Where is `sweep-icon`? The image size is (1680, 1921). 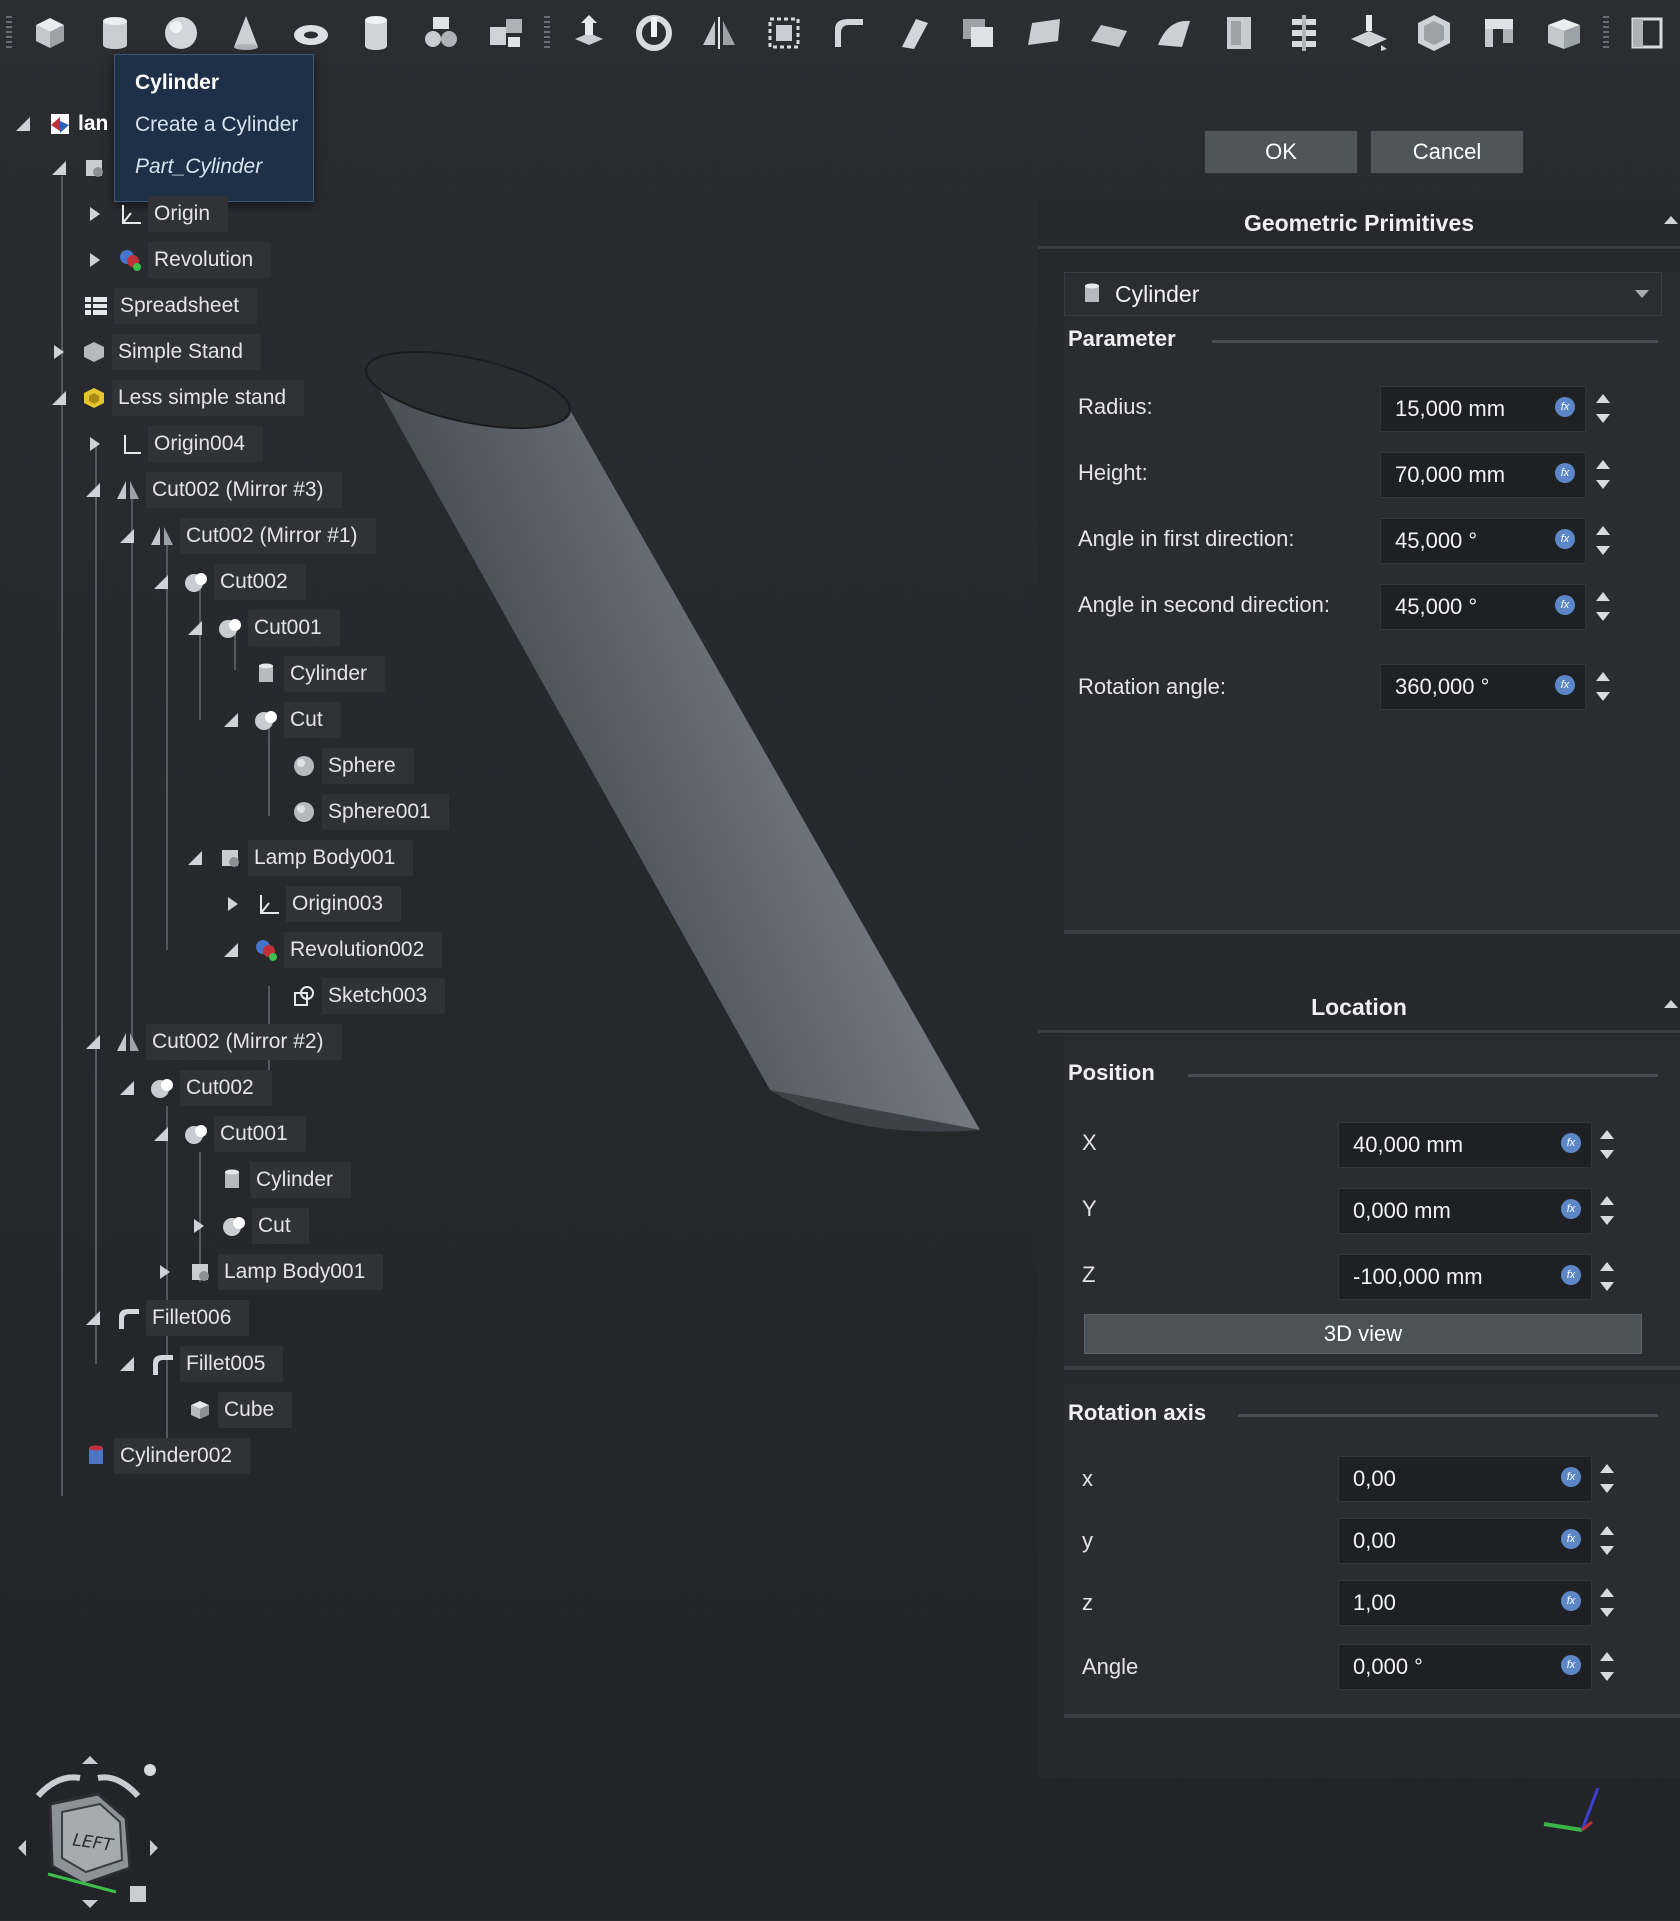
sweep-icon is located at coordinates (1109, 33).